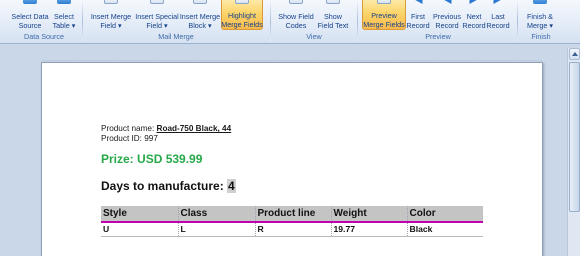  I want to click on product-name-line: Product name: Road-750 Black, 44, so click(166, 128).